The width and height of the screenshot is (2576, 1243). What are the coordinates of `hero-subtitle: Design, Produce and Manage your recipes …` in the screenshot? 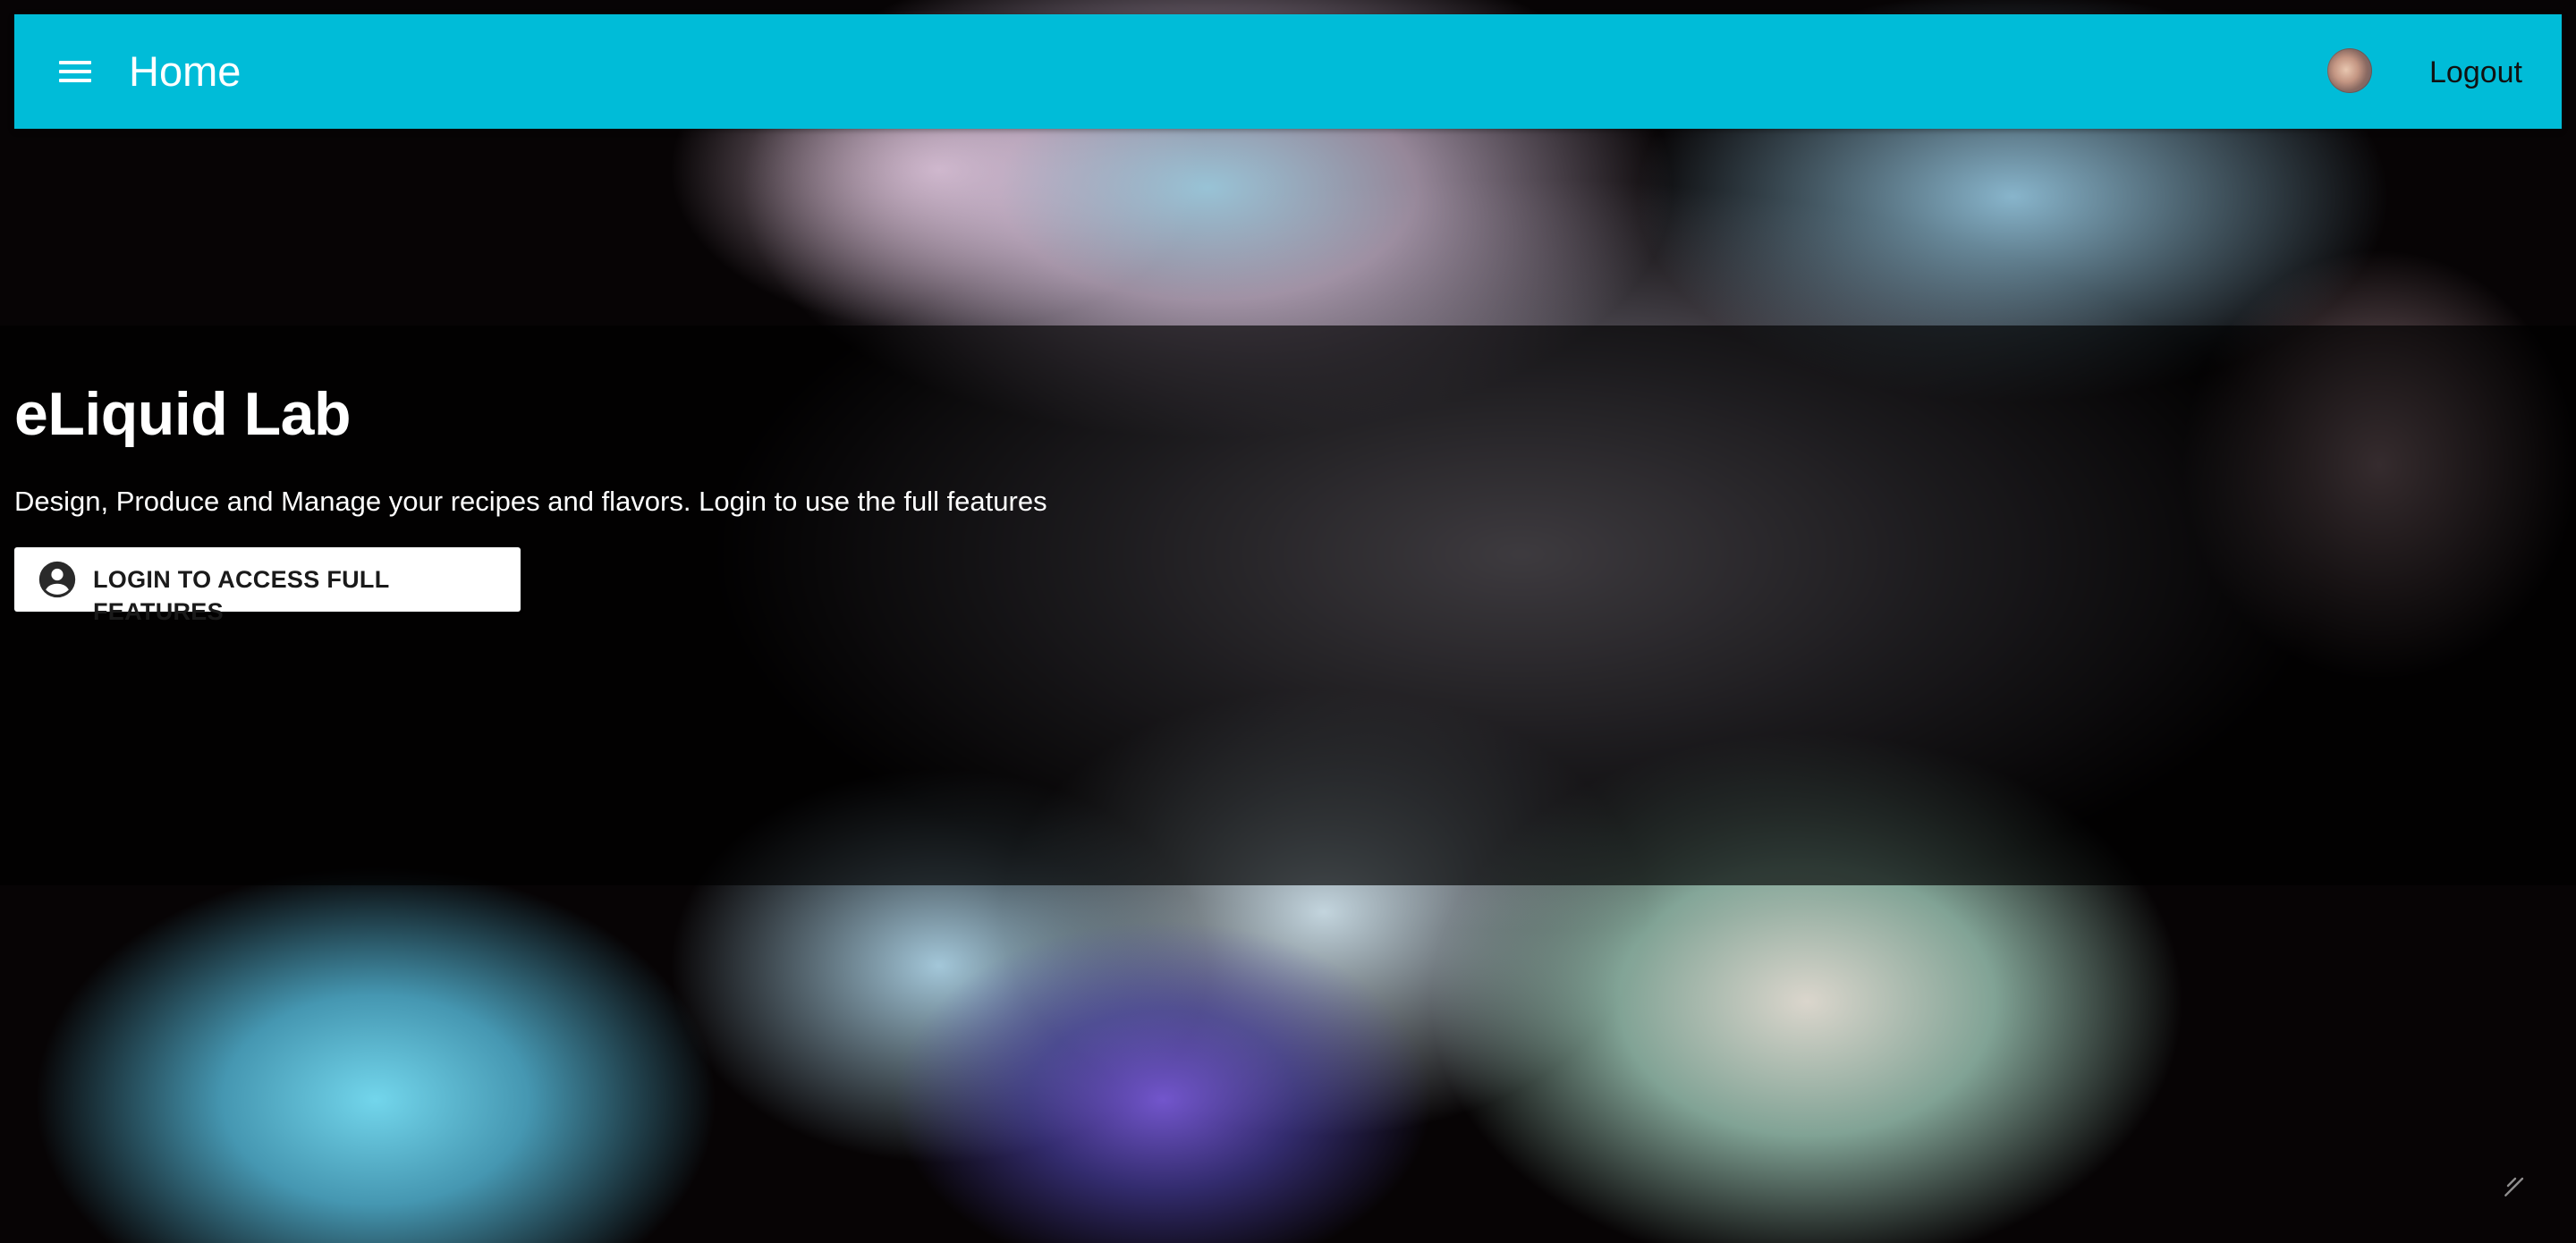 It's located at (530, 501).